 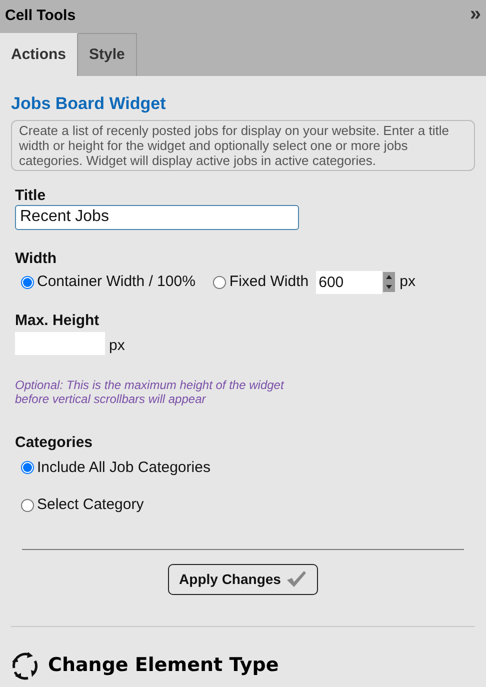 I want to click on title-field: Recent Jobs, so click(x=157, y=217).